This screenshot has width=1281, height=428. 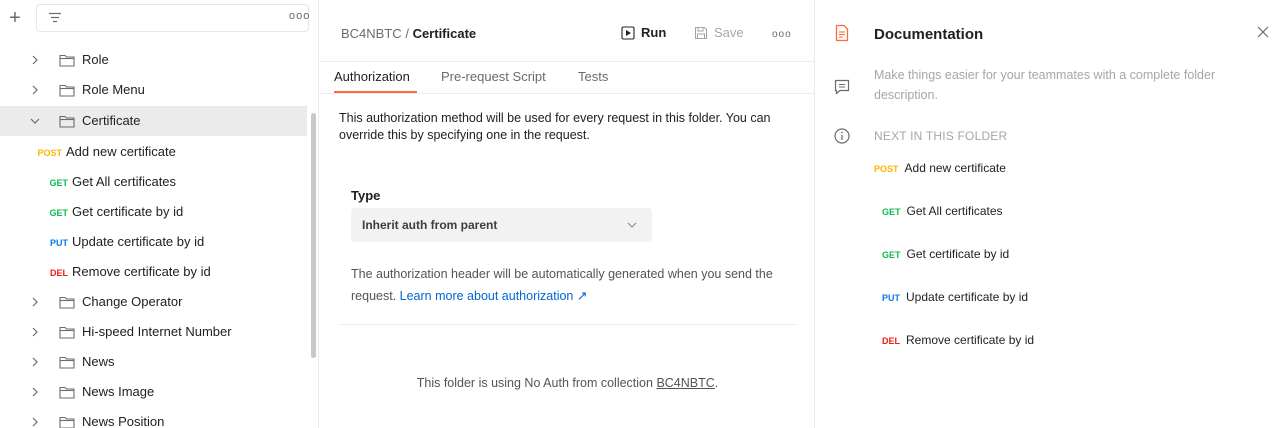 I want to click on learn-more-link: Learn more about authorization ↗, so click(x=494, y=296).